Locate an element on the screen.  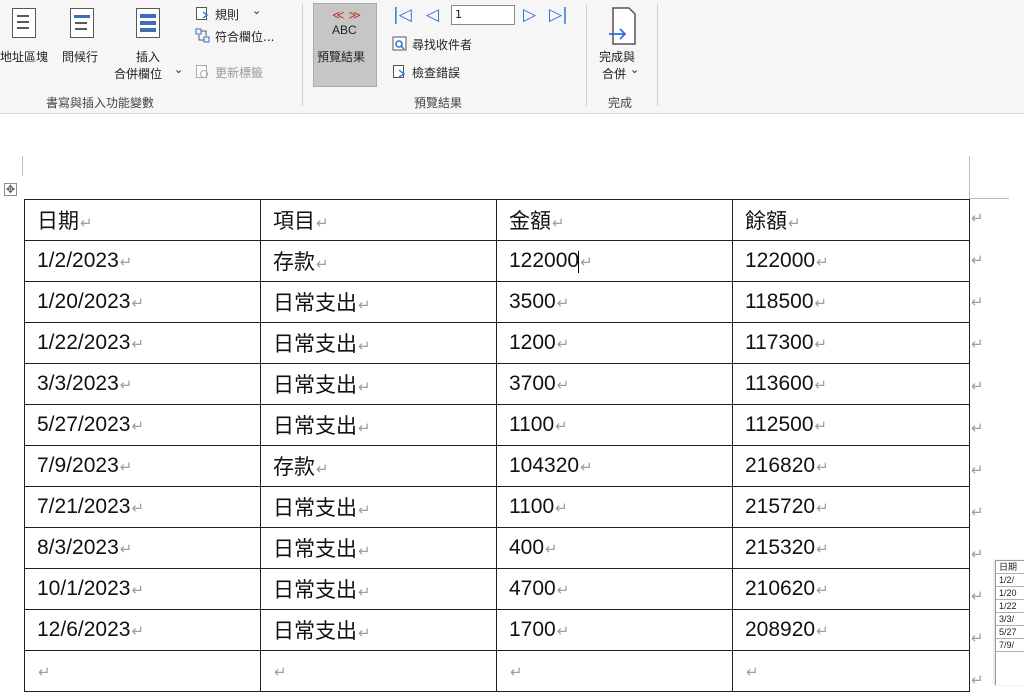
cell-text: 金額 is located at coordinates (530, 221).